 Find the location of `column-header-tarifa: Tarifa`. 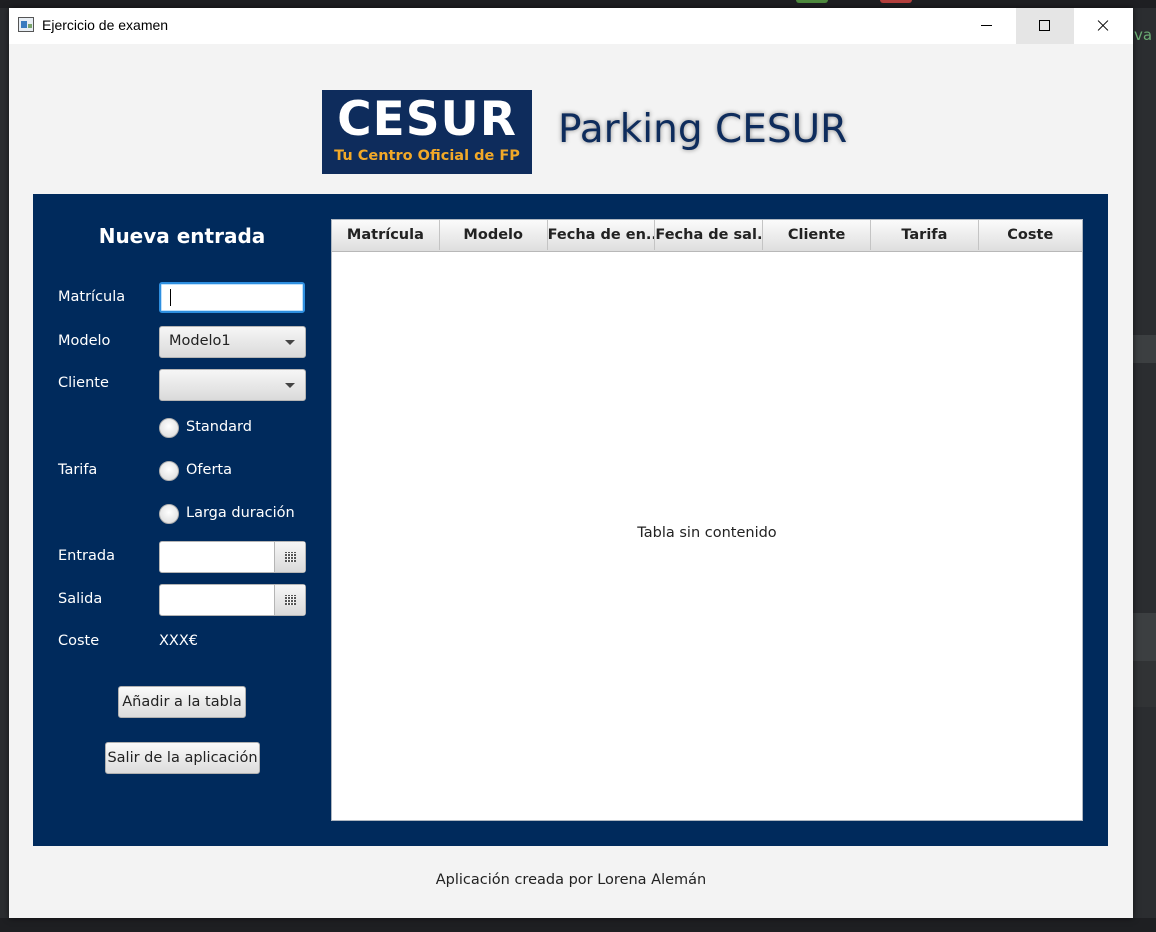

column-header-tarifa: Tarifa is located at coordinates (925, 235).